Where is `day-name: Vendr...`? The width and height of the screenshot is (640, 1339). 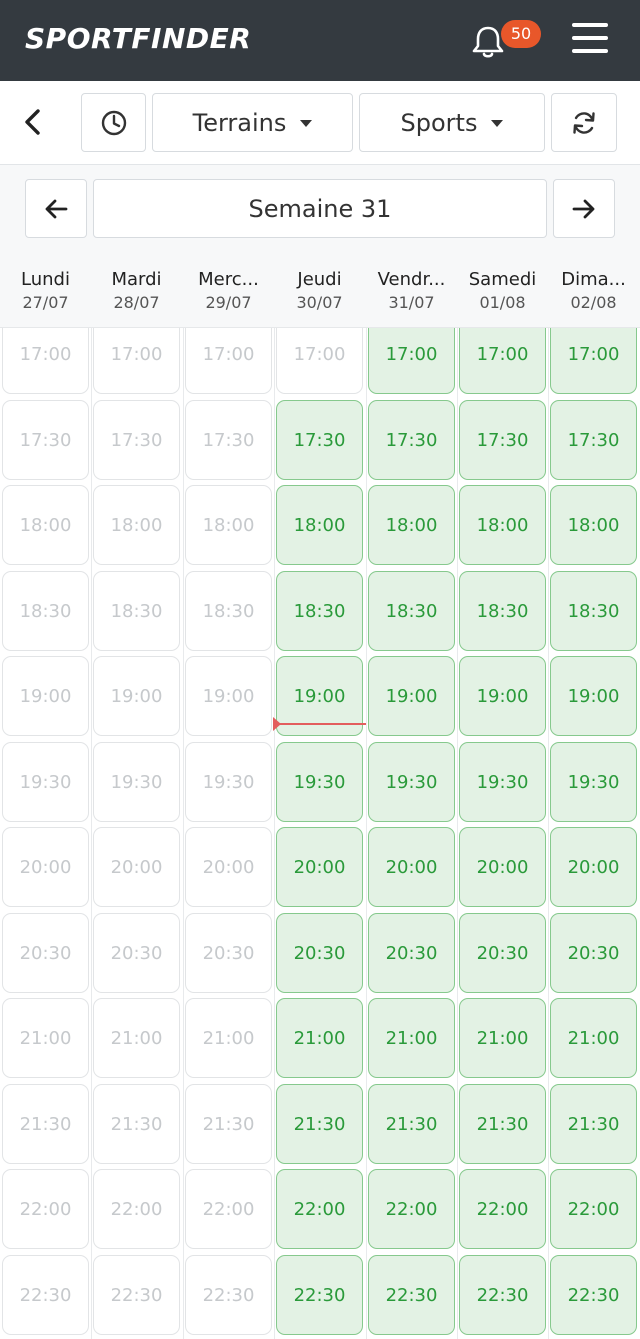
day-name: Vendr... is located at coordinates (411, 279).